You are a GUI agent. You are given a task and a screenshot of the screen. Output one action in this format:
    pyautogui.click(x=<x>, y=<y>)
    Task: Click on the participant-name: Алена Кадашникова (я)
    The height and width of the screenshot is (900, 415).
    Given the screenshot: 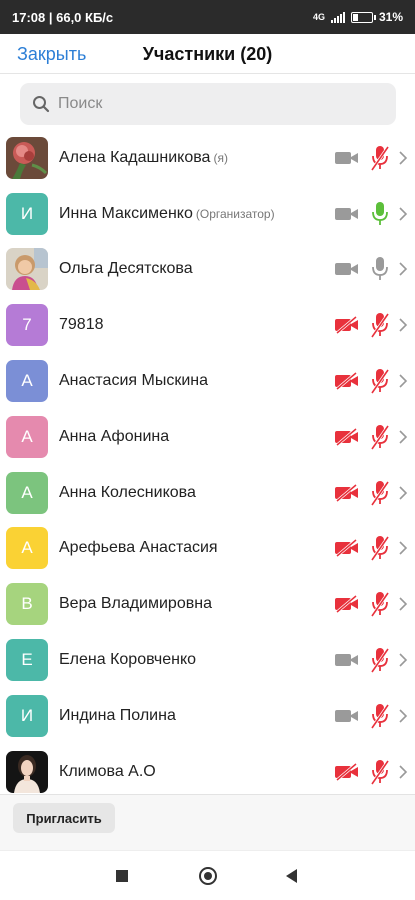 What is the action you would take?
    pyautogui.click(x=143, y=158)
    